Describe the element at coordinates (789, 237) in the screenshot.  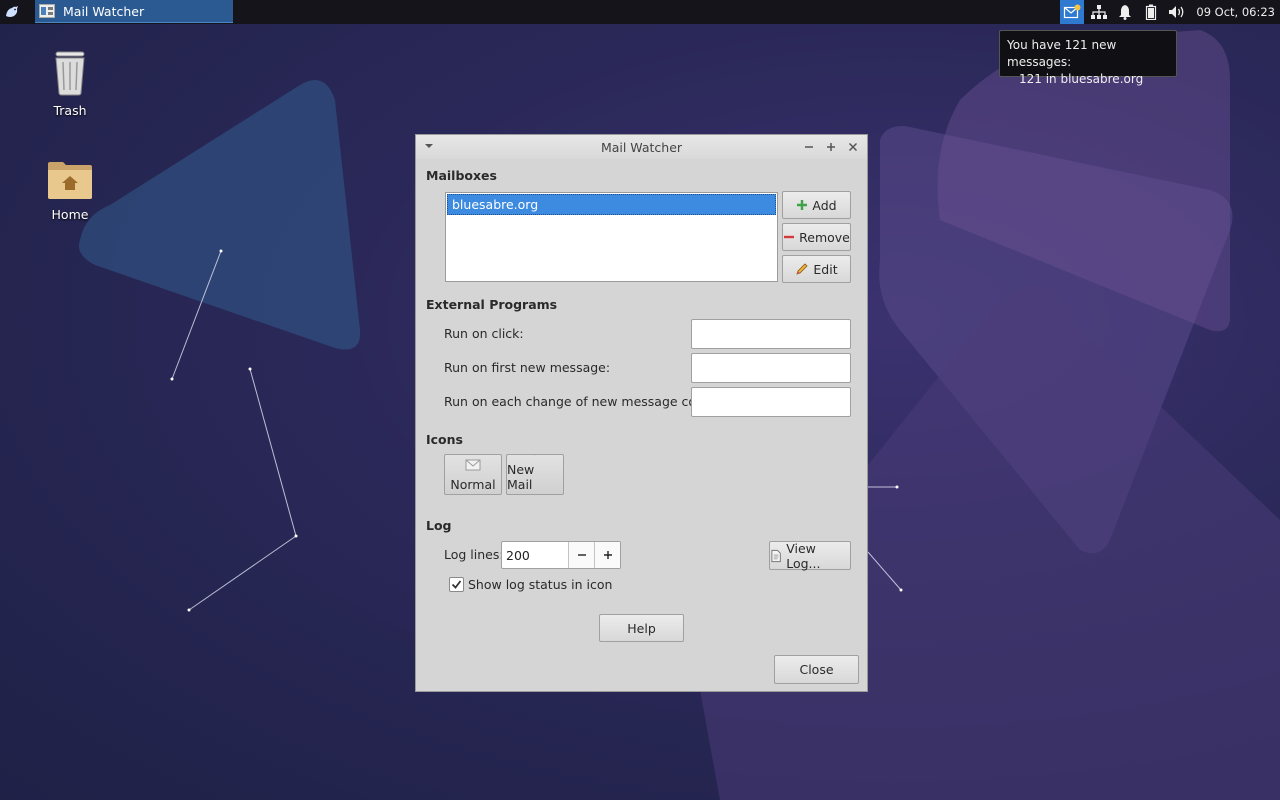
I see `minus-icon` at that location.